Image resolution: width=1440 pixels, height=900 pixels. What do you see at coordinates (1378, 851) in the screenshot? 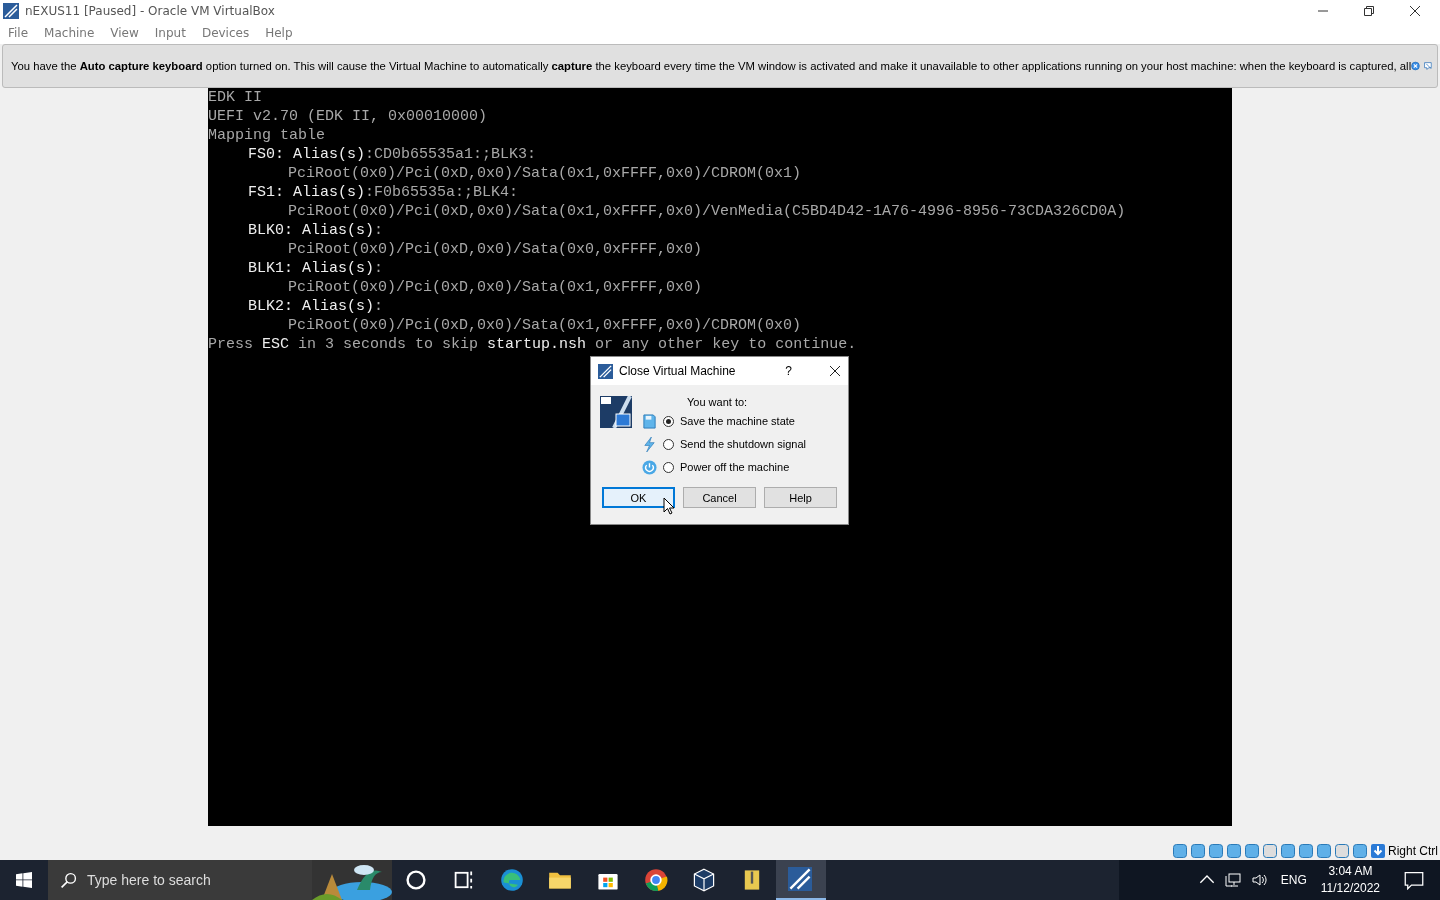
I see `download-icon` at bounding box center [1378, 851].